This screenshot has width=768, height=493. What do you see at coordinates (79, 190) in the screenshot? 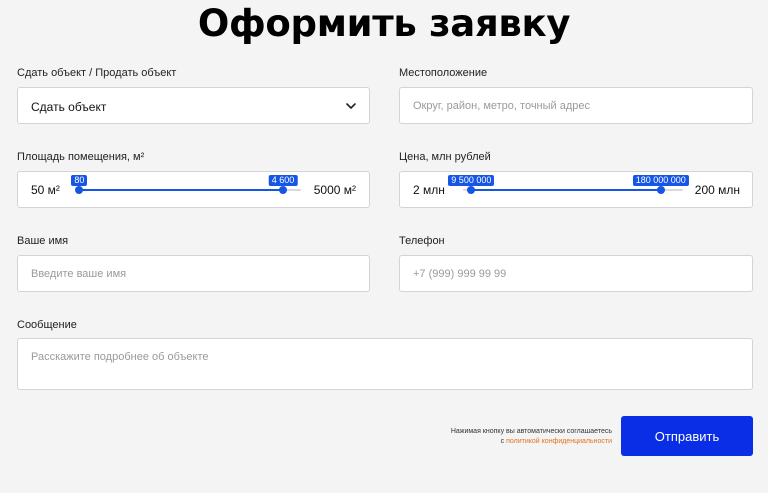
I see `area-slider-handle-from` at bounding box center [79, 190].